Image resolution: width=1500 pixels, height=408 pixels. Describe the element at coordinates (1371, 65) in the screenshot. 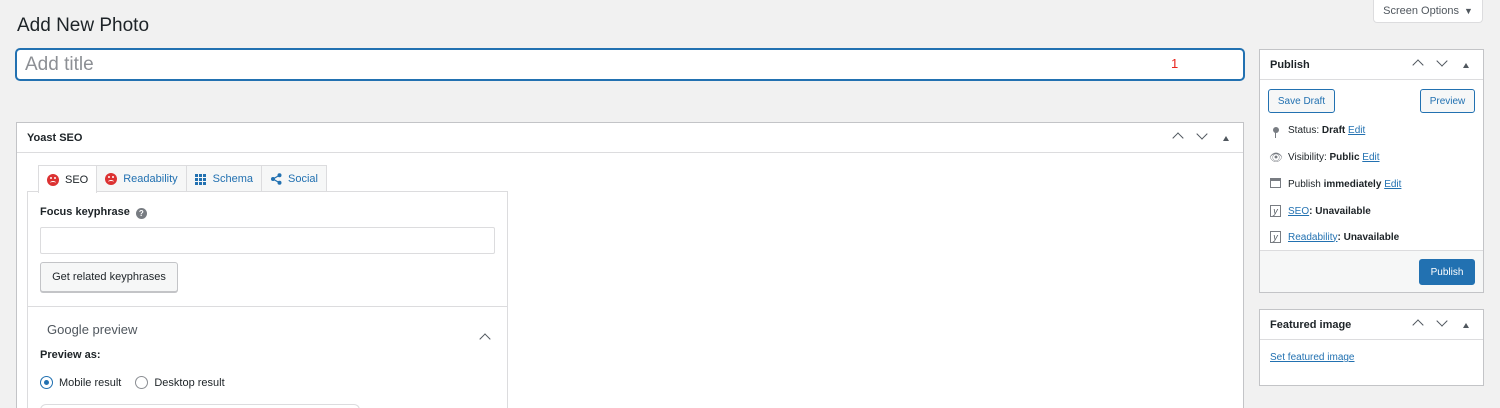

I see `publish-header: Publish` at that location.